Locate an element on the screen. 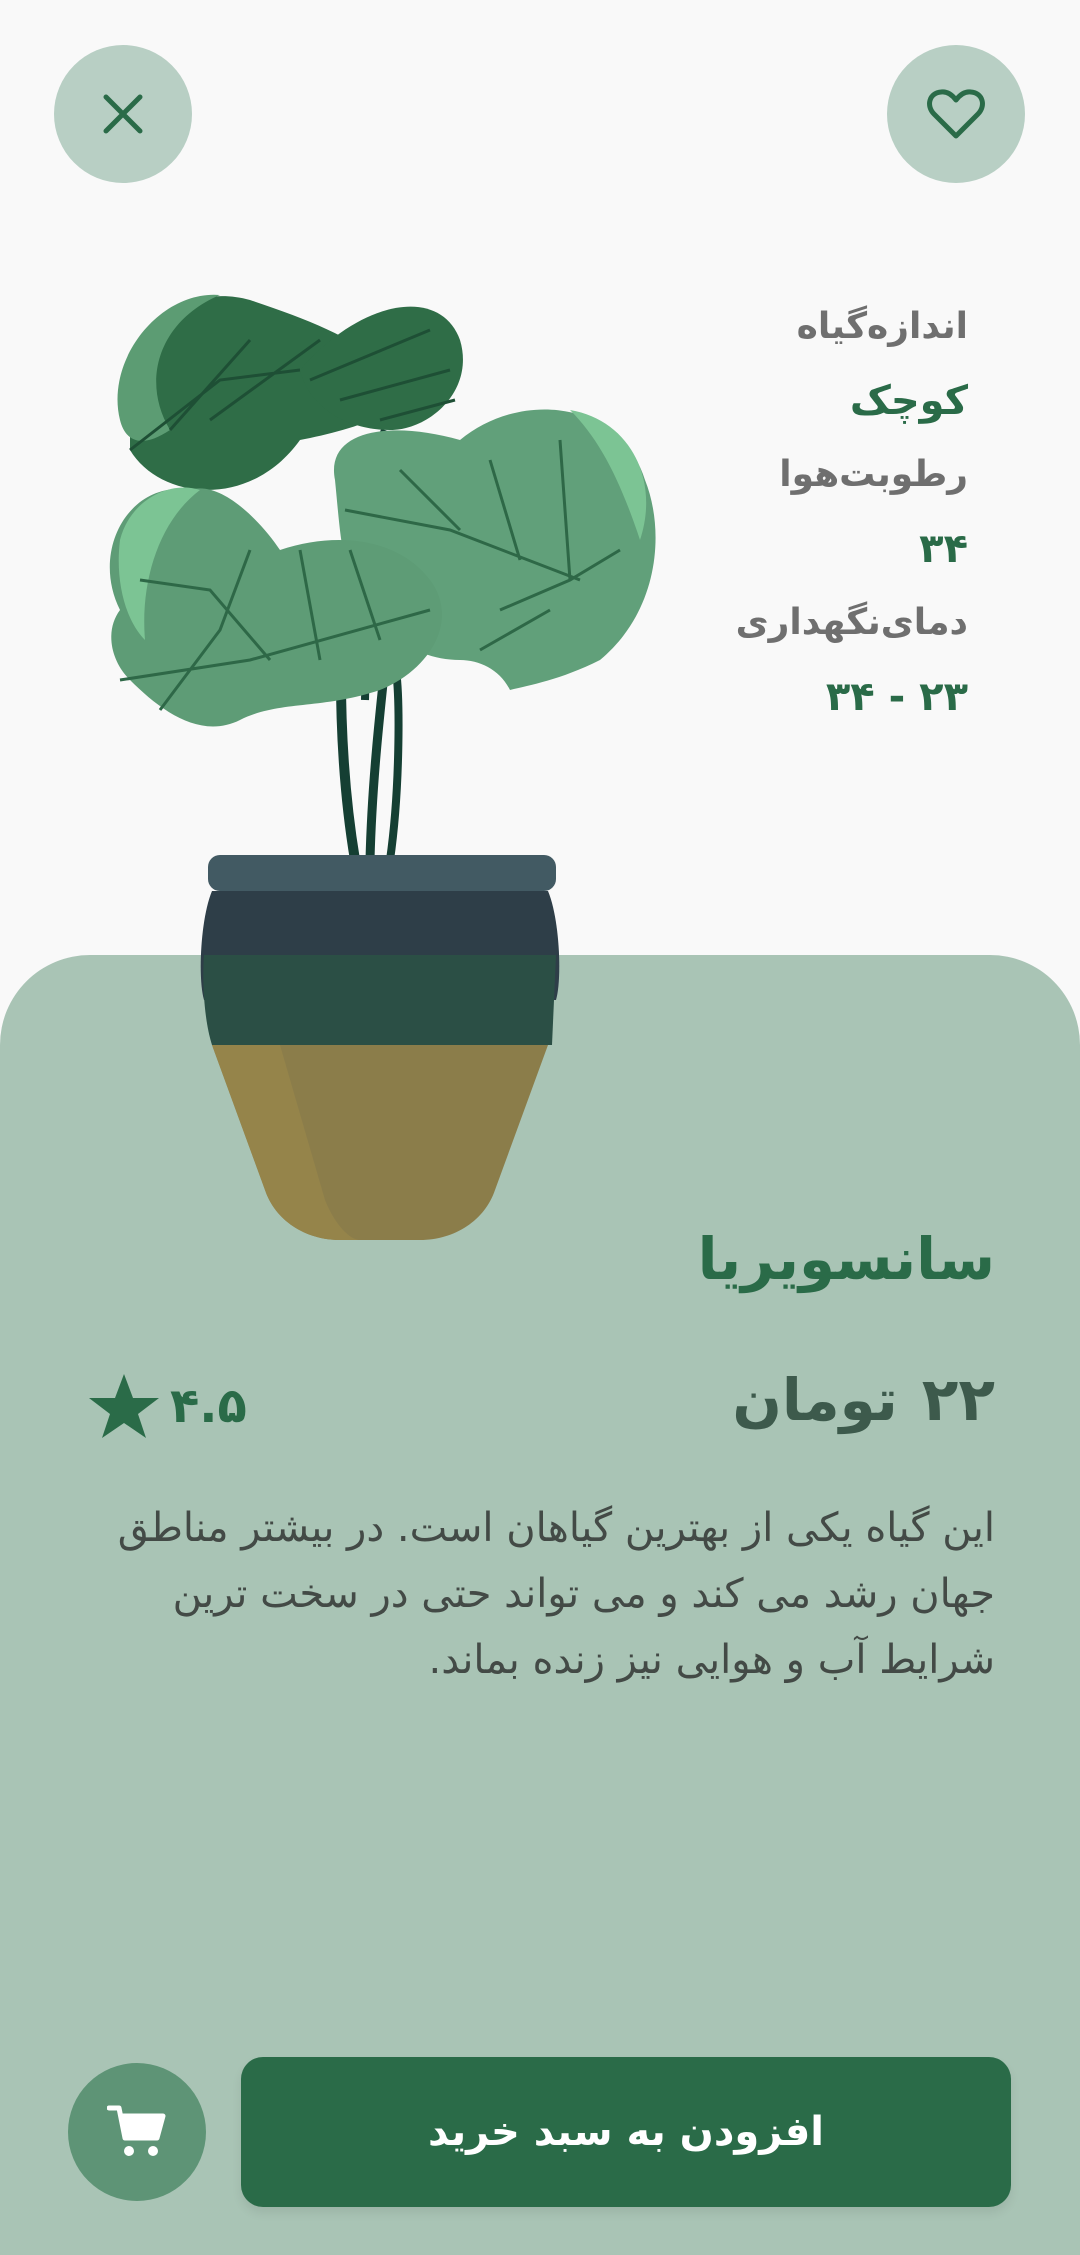  heart-icon is located at coordinates (956, 114).